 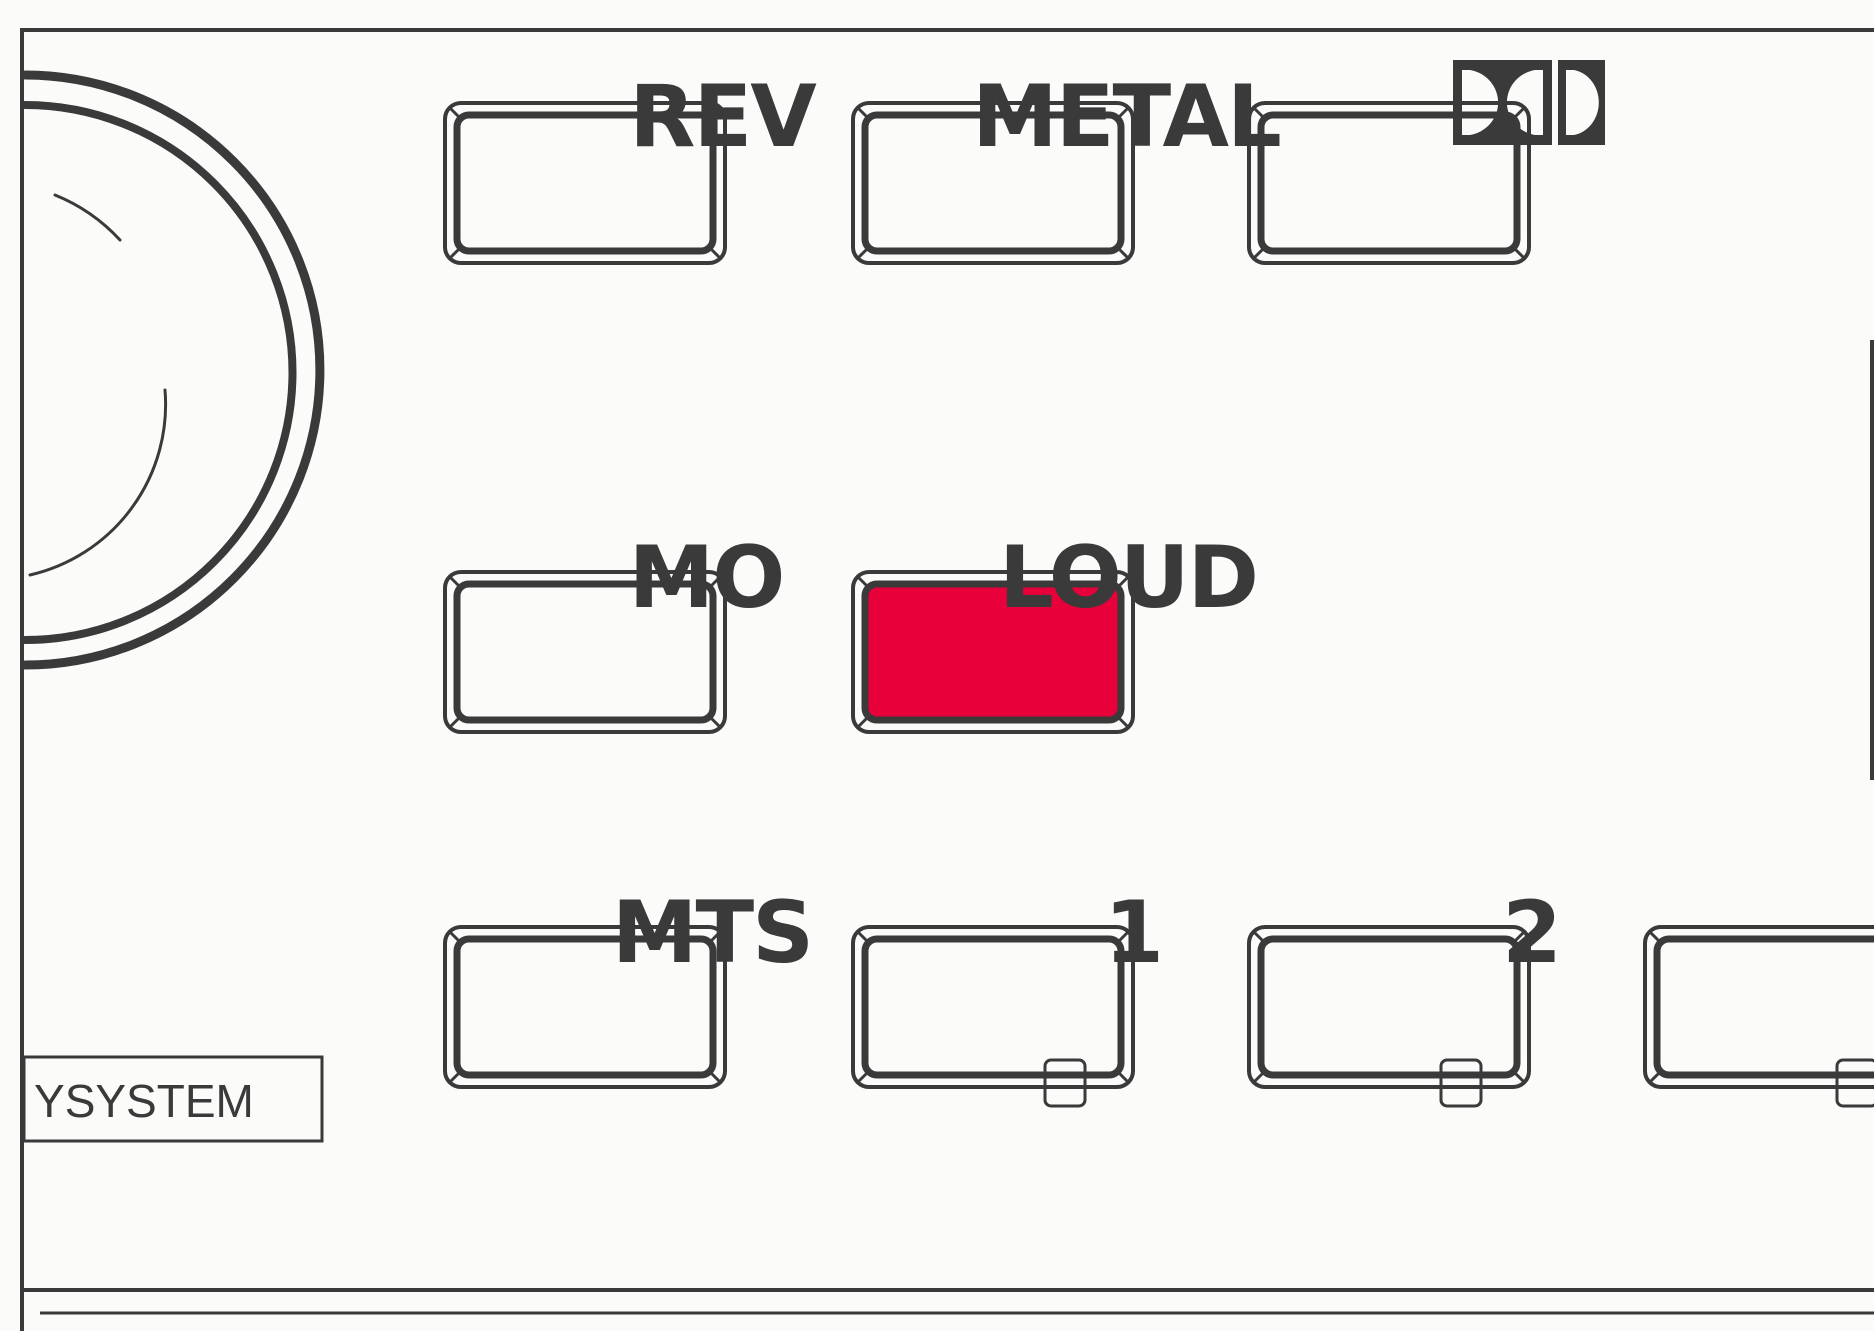 I want to click on volume-knob-icon, so click(x=172, y=370).